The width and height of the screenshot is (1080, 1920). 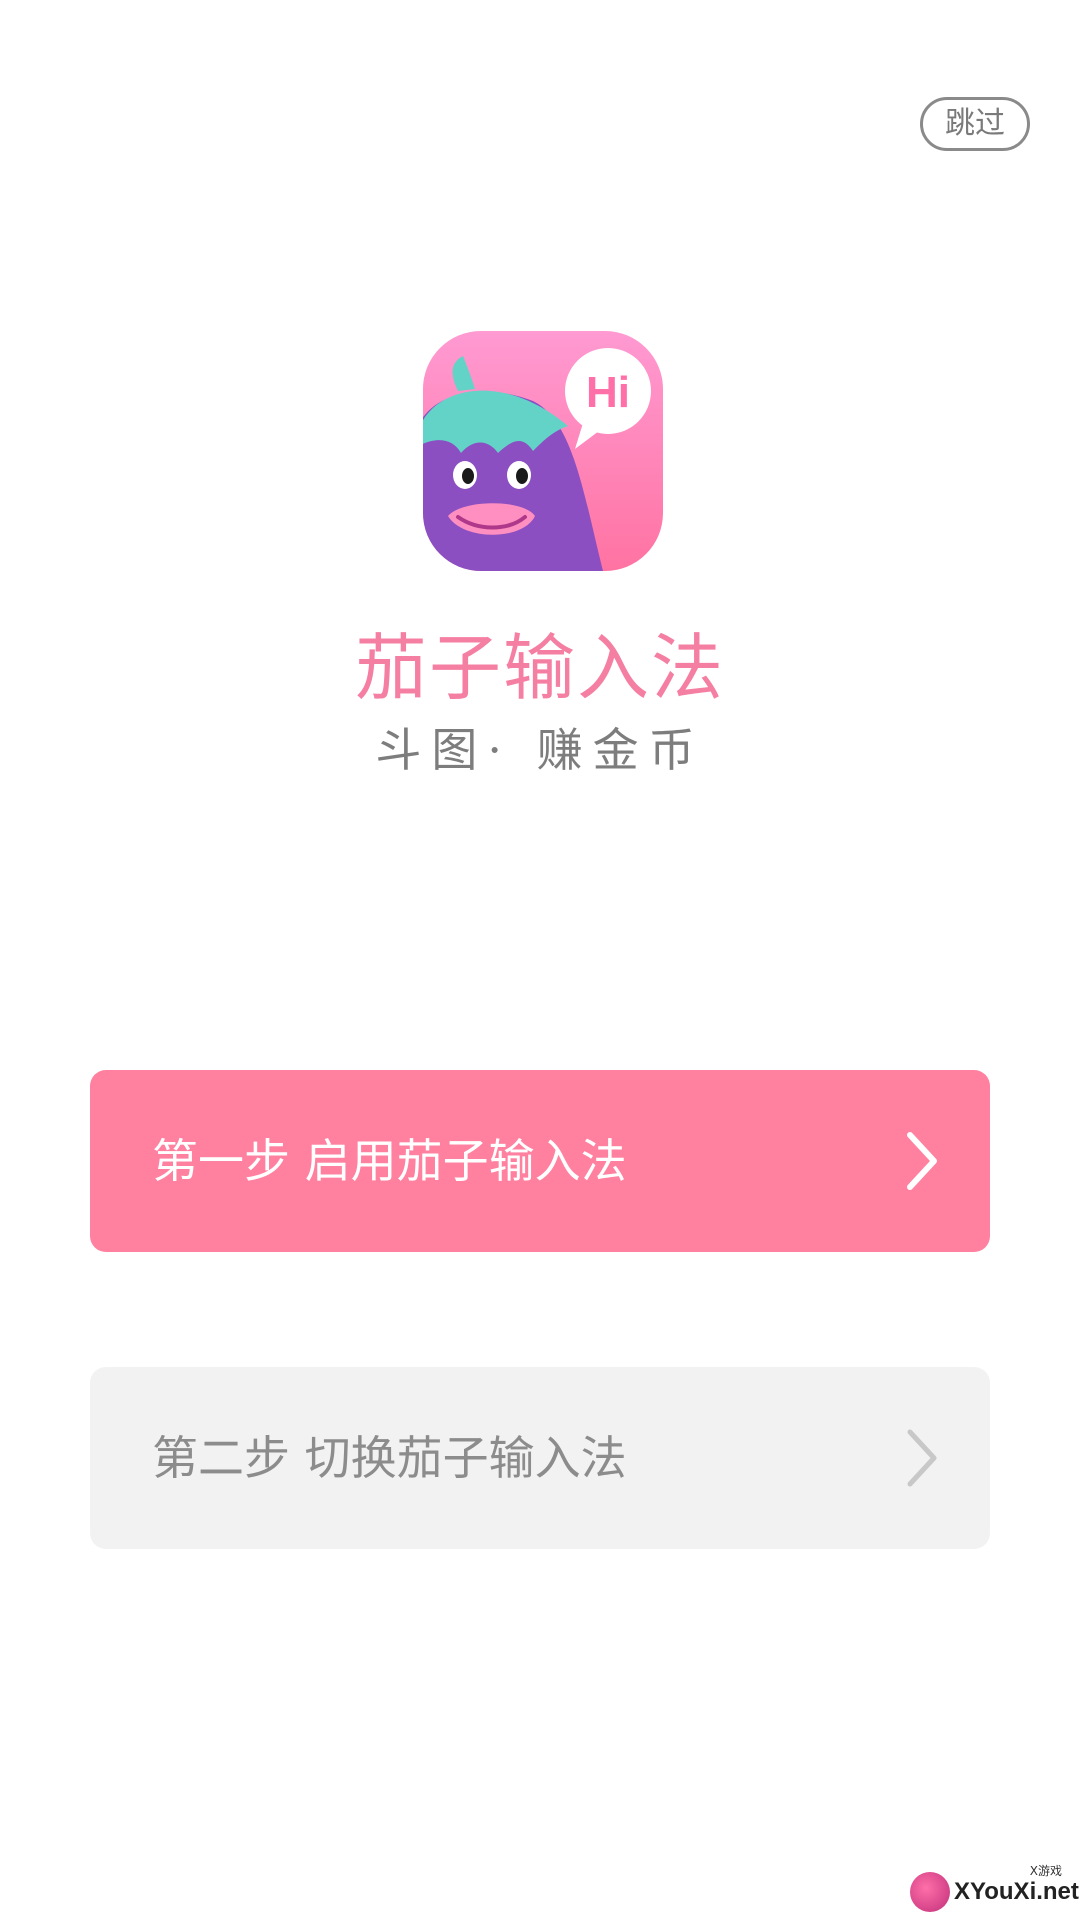 I want to click on step-two-switch-button: 第二步 切换茄子输入法, so click(x=540, y=1458).